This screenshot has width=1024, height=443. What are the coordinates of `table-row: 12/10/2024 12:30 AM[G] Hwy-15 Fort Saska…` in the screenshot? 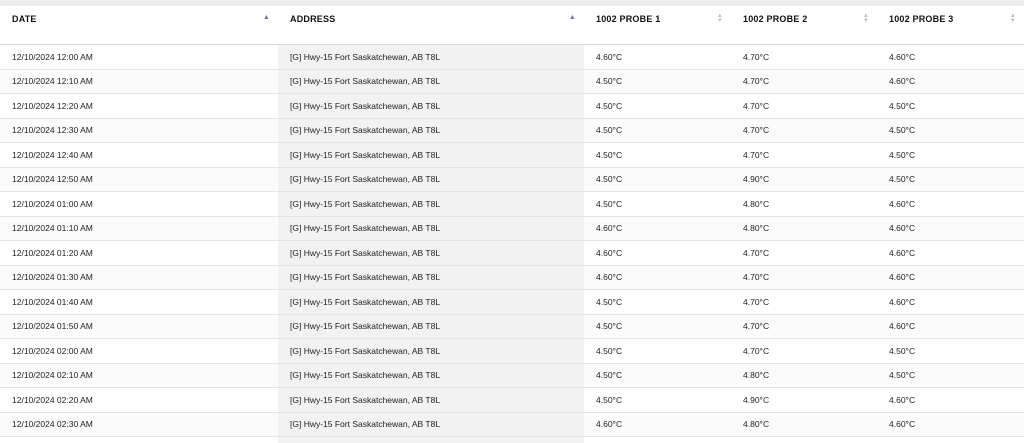 It's located at (512, 130).